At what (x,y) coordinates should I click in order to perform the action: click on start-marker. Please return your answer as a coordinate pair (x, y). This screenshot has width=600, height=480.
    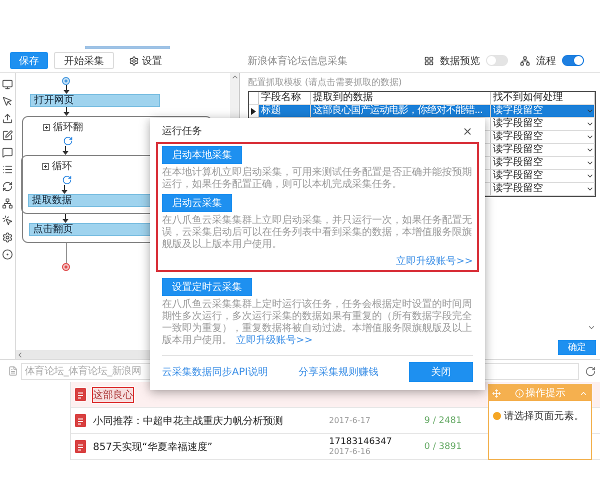
    Looking at the image, I should click on (66, 81).